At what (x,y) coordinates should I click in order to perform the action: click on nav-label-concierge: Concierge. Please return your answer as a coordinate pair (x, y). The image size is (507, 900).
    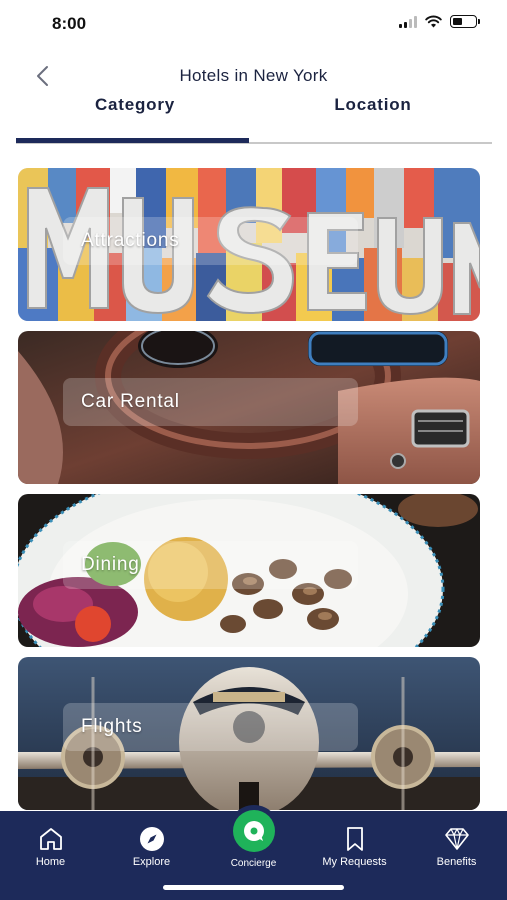
    Looking at the image, I should click on (253, 863).